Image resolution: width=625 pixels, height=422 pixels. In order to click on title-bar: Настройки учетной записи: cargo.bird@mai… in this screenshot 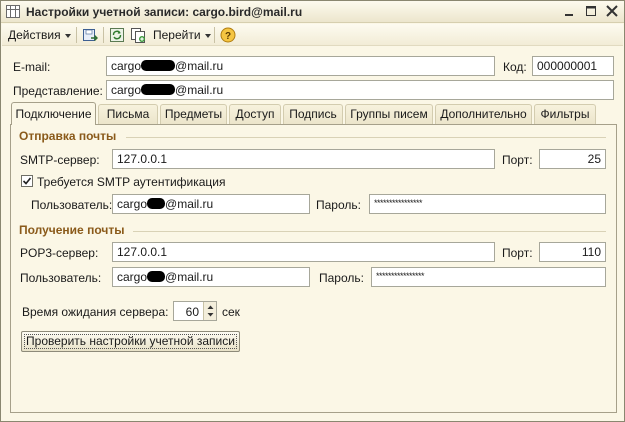, I will do `click(312, 12)`.